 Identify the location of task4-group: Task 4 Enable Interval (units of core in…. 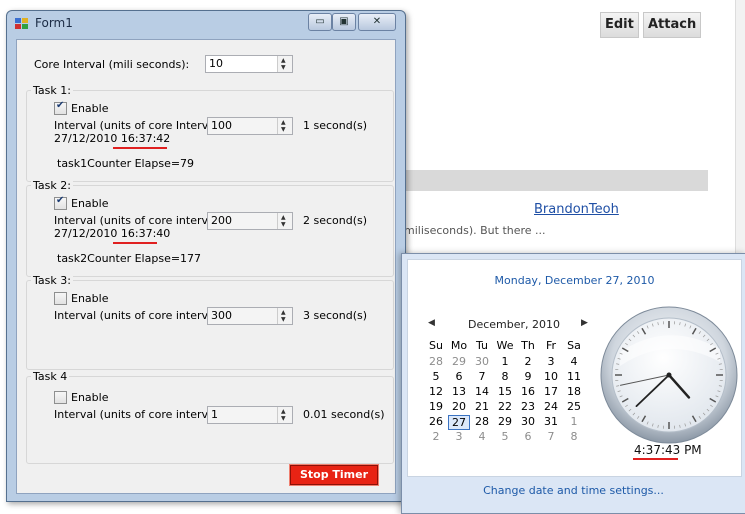
(210, 417).